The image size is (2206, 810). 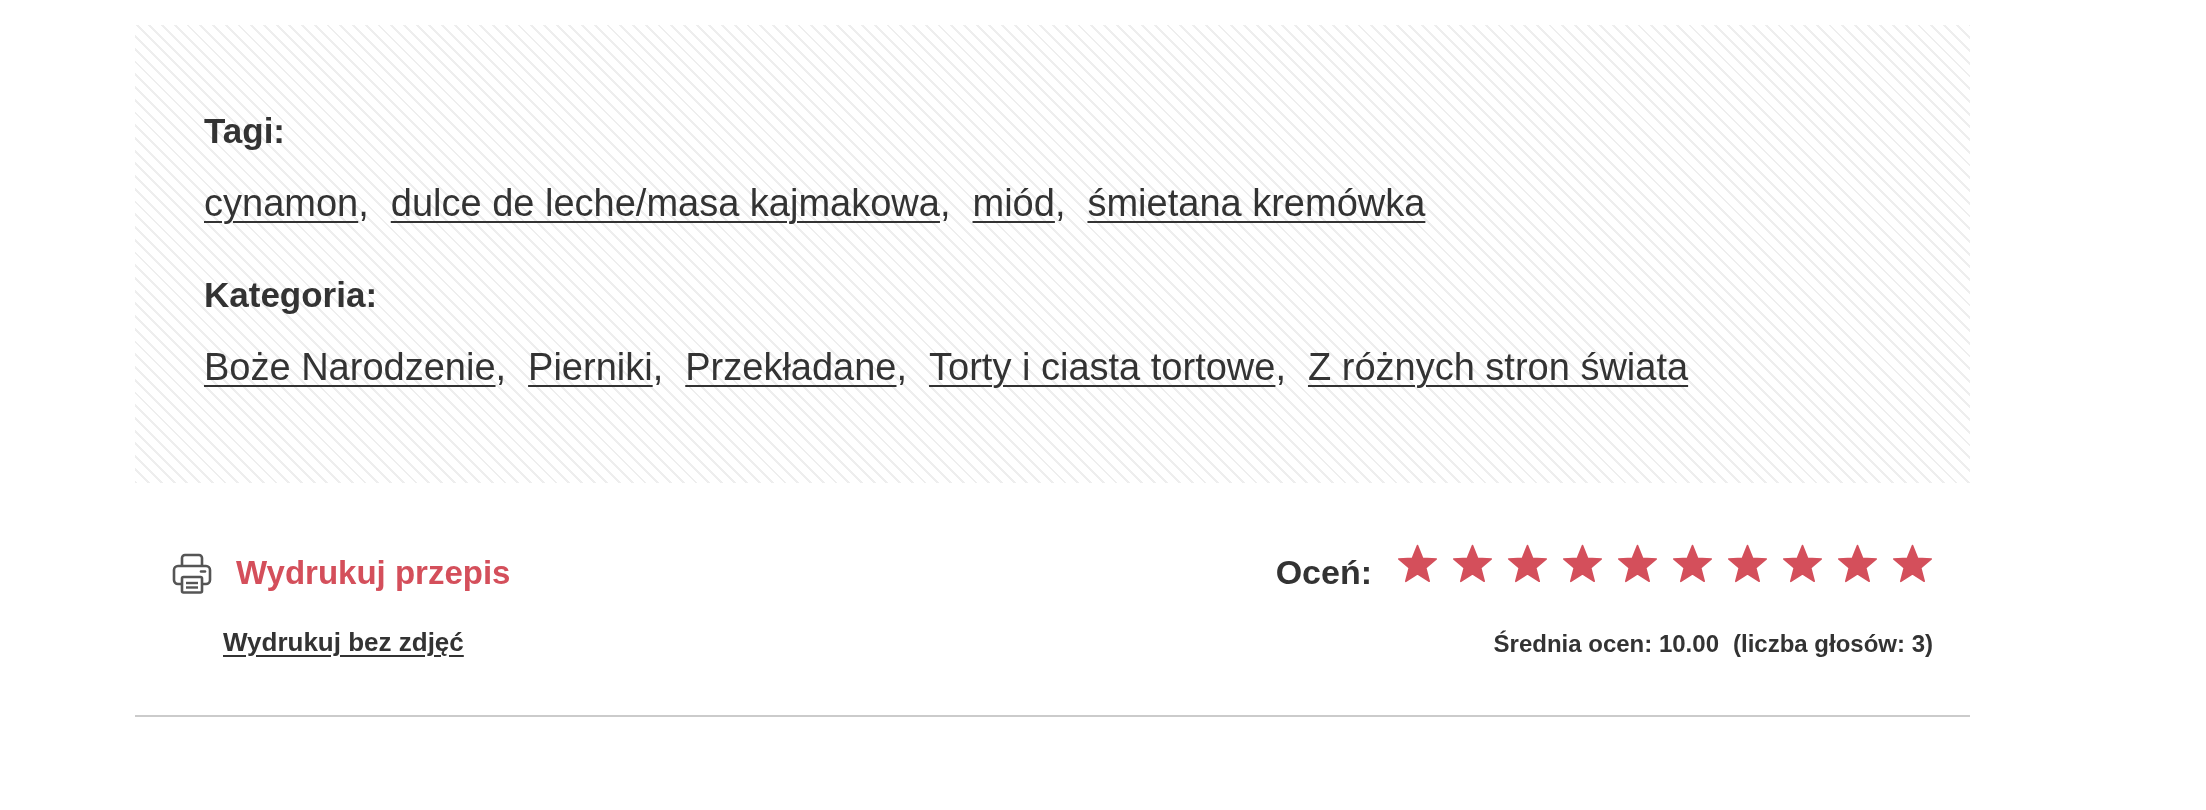 What do you see at coordinates (341, 573) in the screenshot?
I see `print-recipe-link: Wydrukuj przepis` at bounding box center [341, 573].